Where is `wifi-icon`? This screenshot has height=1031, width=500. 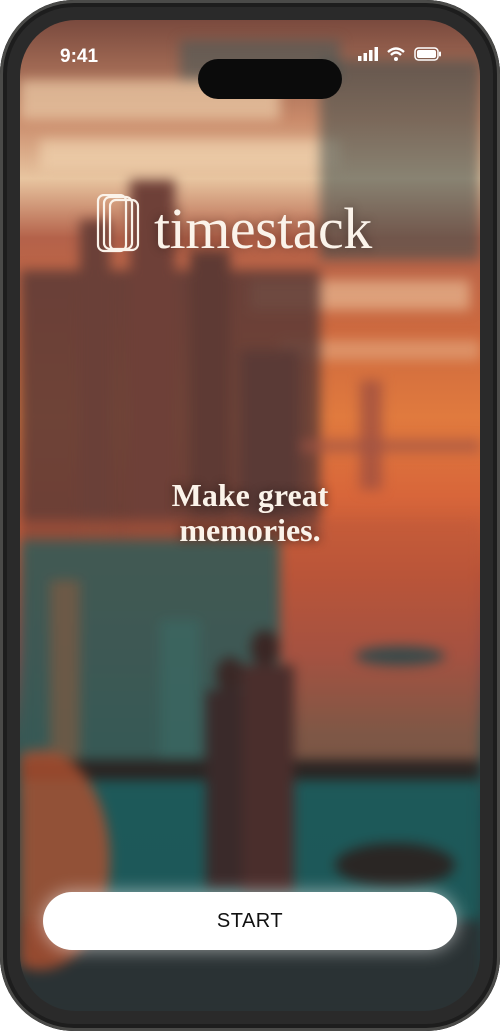 wifi-icon is located at coordinates (396, 56).